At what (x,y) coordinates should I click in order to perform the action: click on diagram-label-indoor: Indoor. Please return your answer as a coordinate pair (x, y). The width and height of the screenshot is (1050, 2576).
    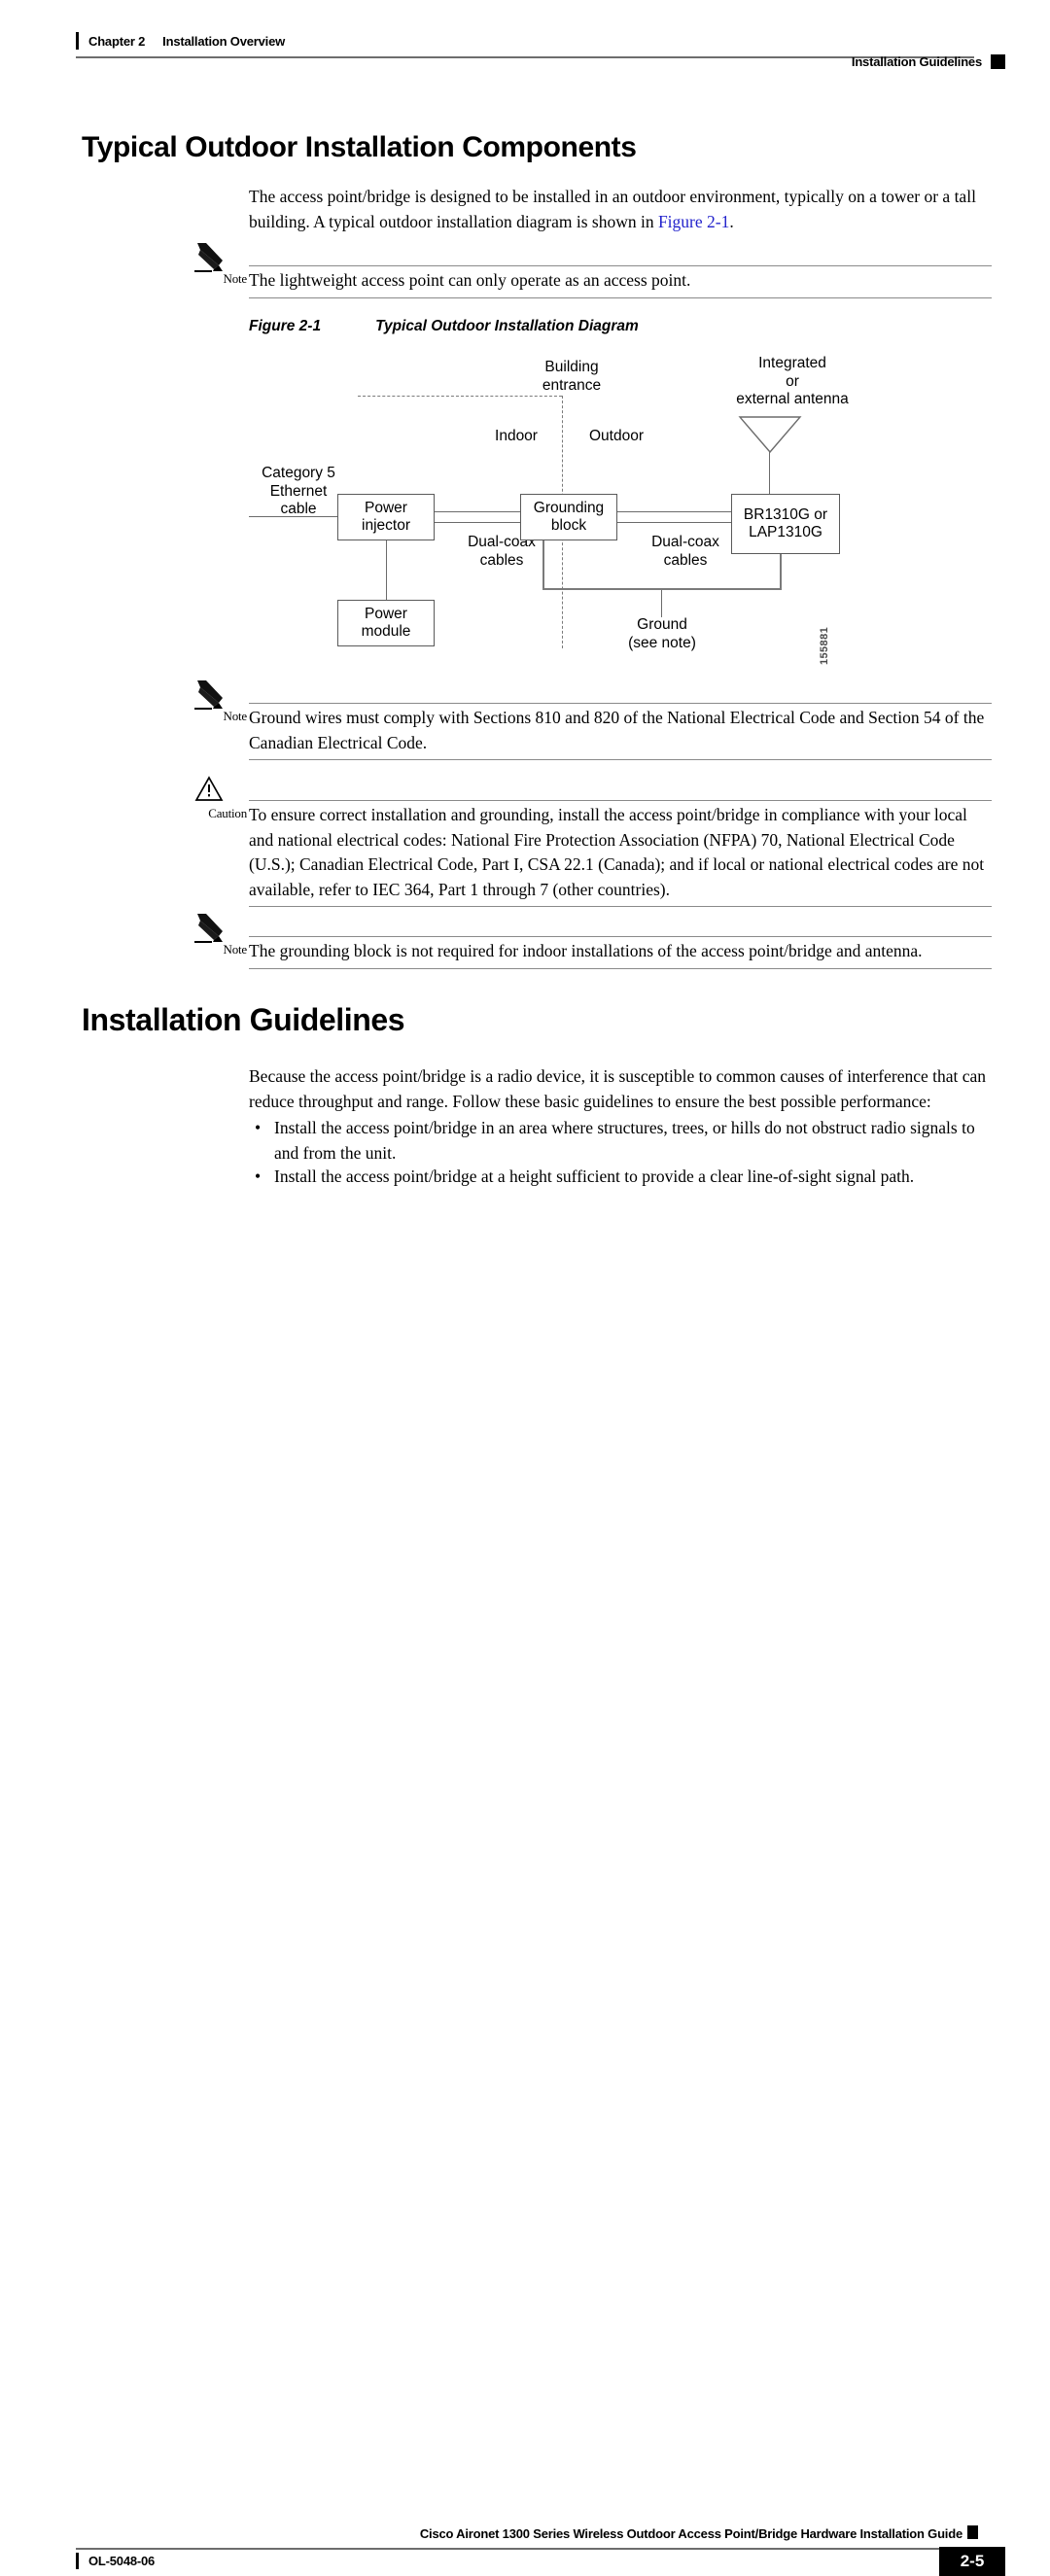
    Looking at the image, I should click on (516, 436).